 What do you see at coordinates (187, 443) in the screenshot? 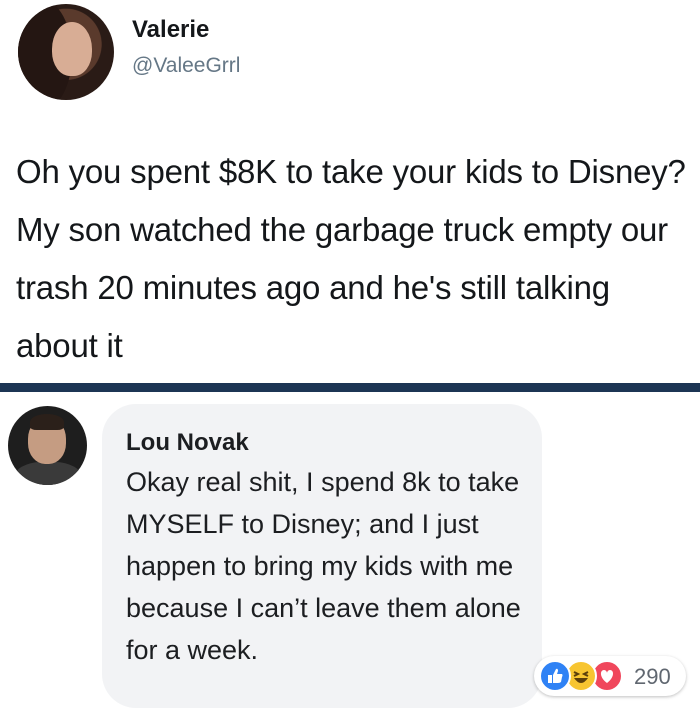
I see `comment-author-name: Lou Novak` at bounding box center [187, 443].